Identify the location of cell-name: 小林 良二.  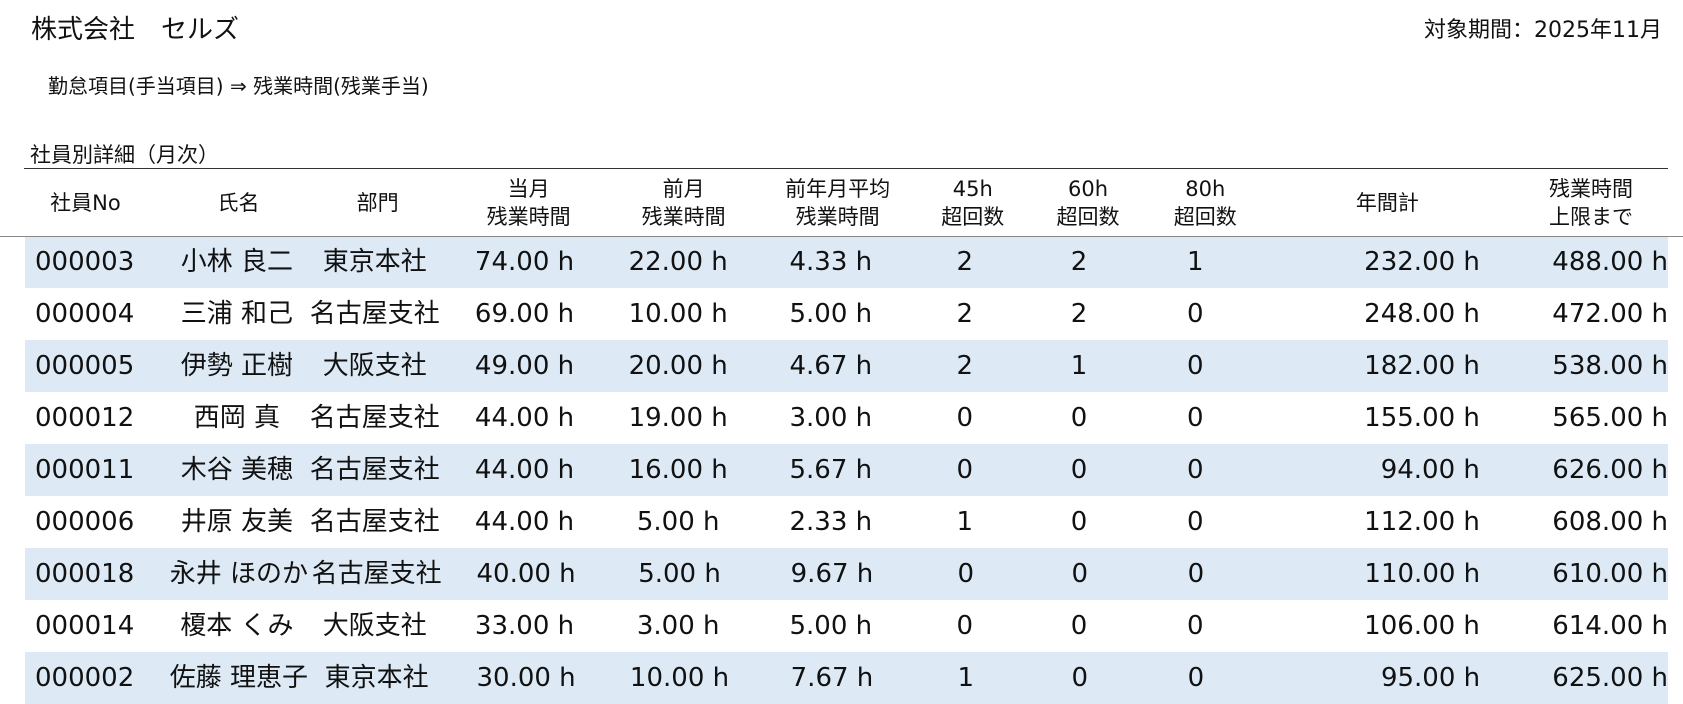
(237, 262).